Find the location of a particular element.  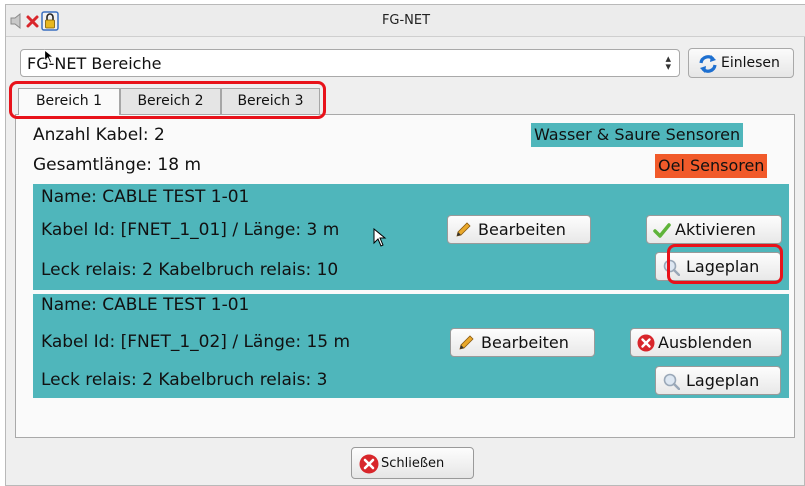

hide-label: Ausblenden is located at coordinates (705, 342).